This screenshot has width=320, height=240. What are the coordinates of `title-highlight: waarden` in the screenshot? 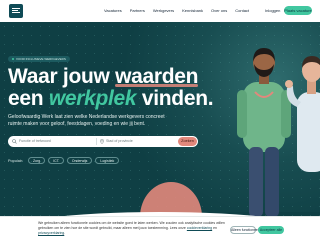 It's located at (157, 76).